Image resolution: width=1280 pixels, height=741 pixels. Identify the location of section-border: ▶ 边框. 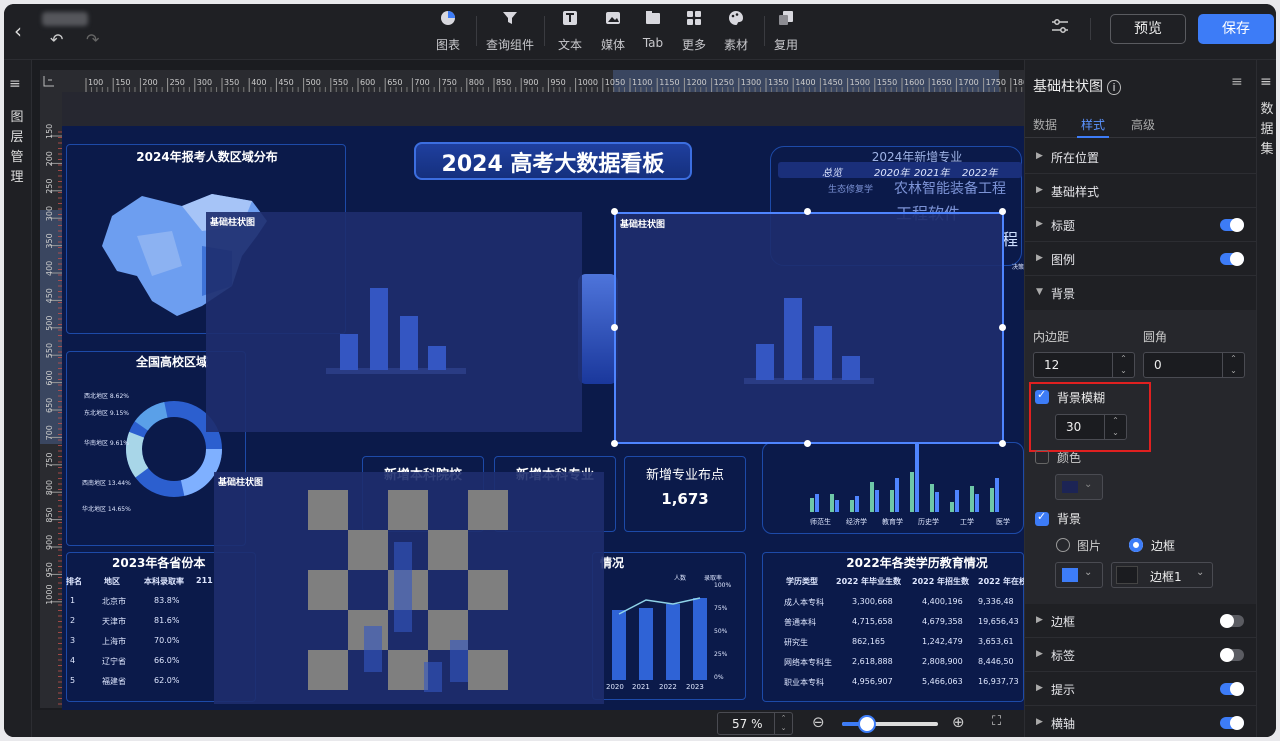
(1141, 621).